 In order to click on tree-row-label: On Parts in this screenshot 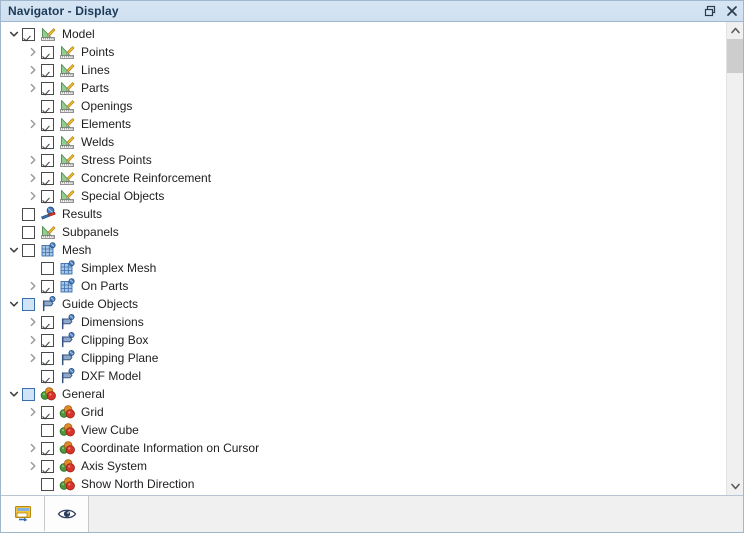, I will do `click(105, 286)`.